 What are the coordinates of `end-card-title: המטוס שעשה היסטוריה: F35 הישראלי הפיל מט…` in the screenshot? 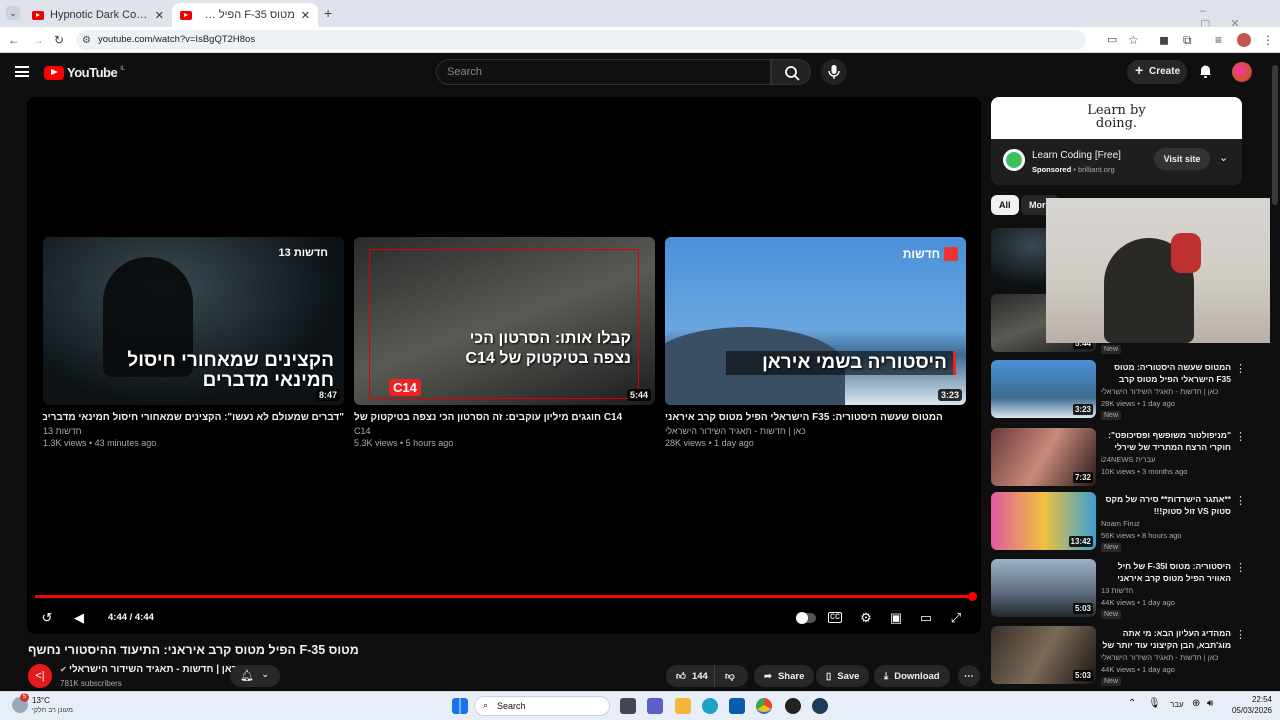 It's located at (815, 417).